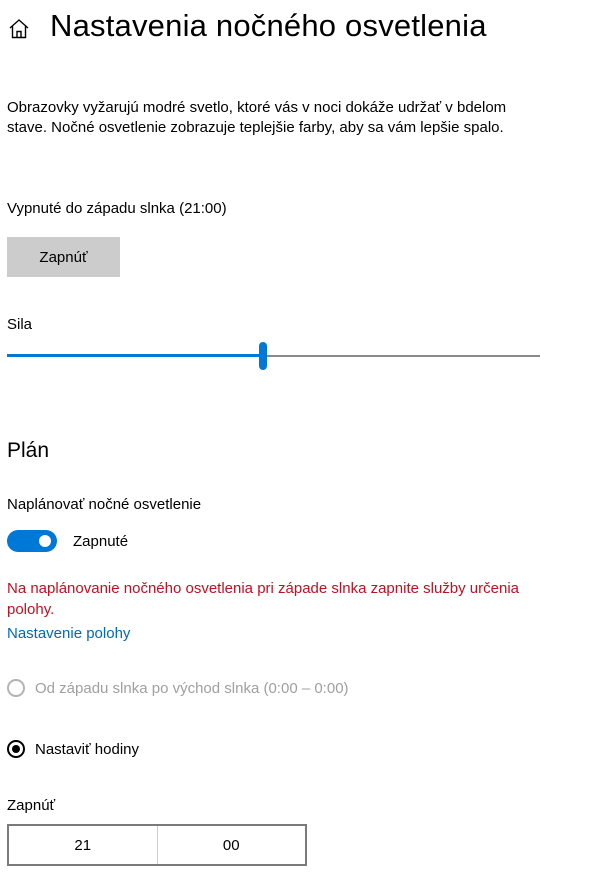 The image size is (598, 894). Describe the element at coordinates (83, 845) in the screenshot. I see `hour-field: 21` at that location.